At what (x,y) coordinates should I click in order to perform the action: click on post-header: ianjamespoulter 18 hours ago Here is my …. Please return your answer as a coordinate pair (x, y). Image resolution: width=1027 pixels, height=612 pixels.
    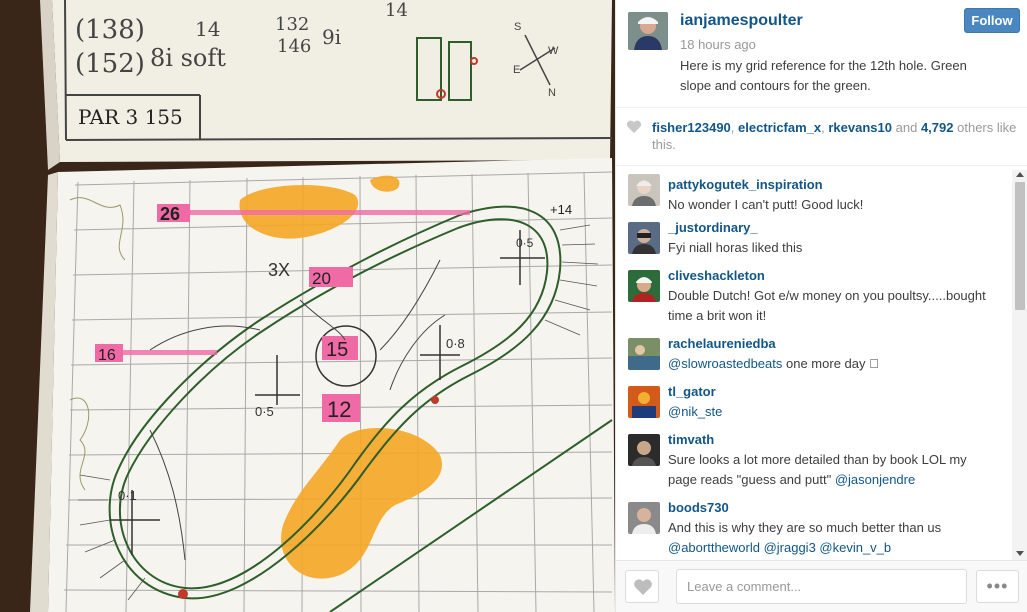
    Looking at the image, I should click on (821, 54).